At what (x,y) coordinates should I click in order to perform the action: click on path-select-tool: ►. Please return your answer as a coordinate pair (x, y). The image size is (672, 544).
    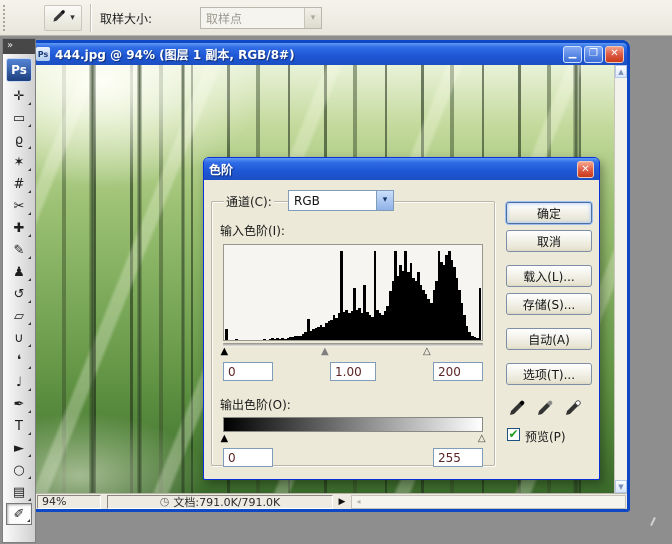
    Looking at the image, I should click on (19, 448).